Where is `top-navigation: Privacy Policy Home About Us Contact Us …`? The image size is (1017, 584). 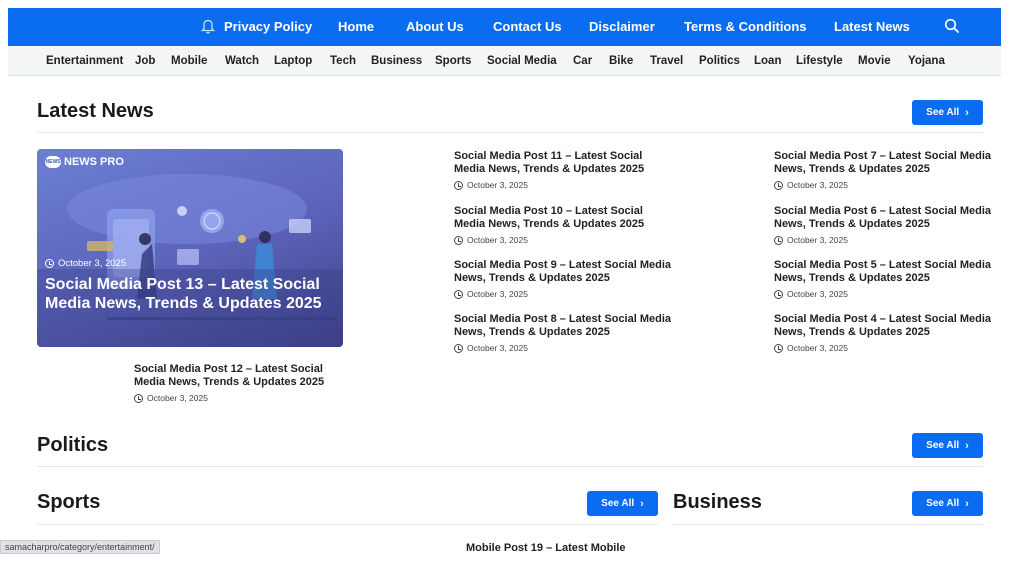
top-navigation: Privacy Policy Home About Us Contact Us … is located at coordinates (504, 27).